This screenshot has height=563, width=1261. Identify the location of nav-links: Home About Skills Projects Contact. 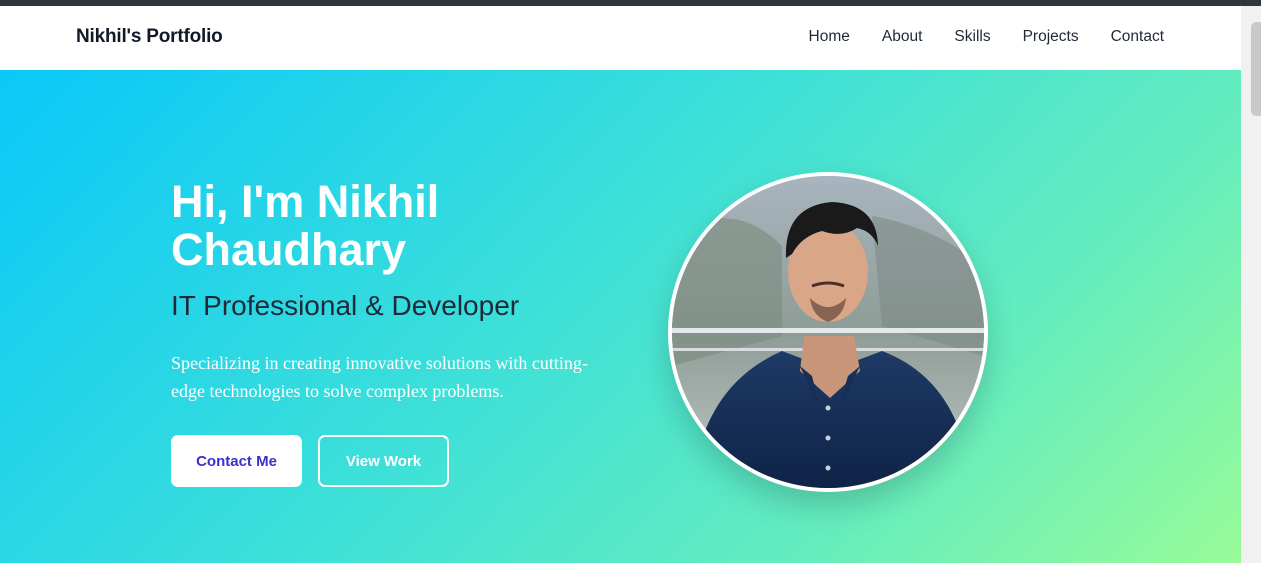
(970, 37).